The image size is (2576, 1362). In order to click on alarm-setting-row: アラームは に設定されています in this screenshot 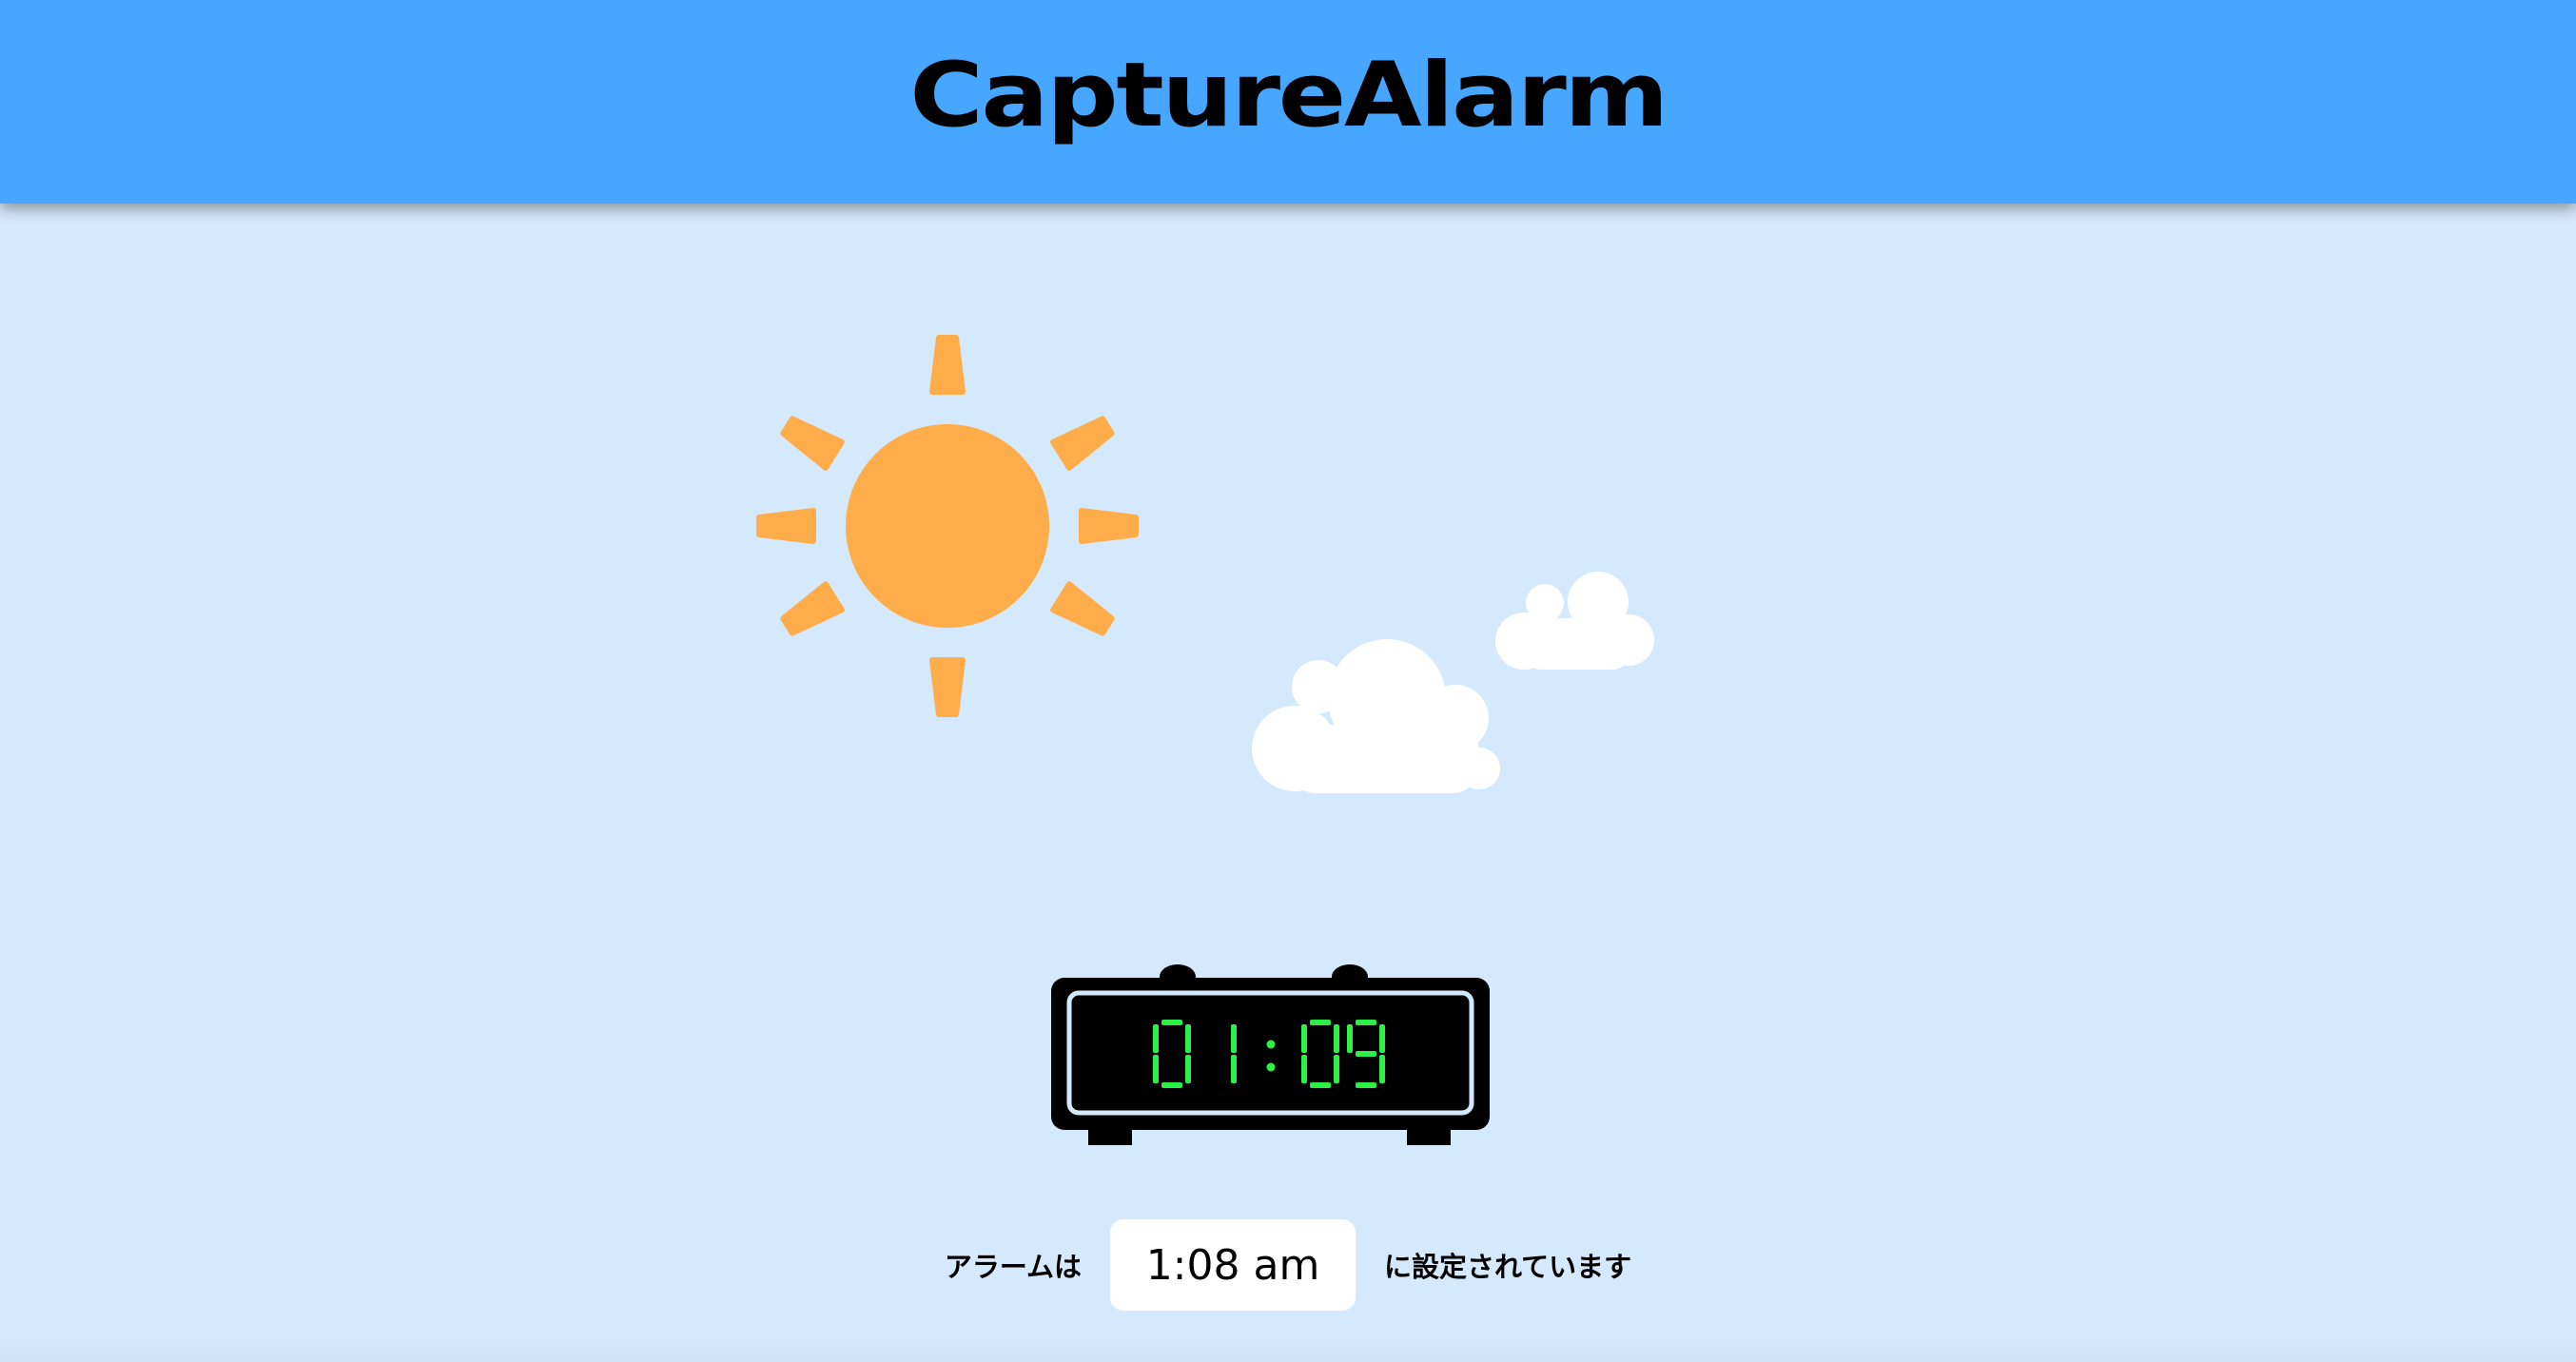, I will do `click(1288, 1265)`.